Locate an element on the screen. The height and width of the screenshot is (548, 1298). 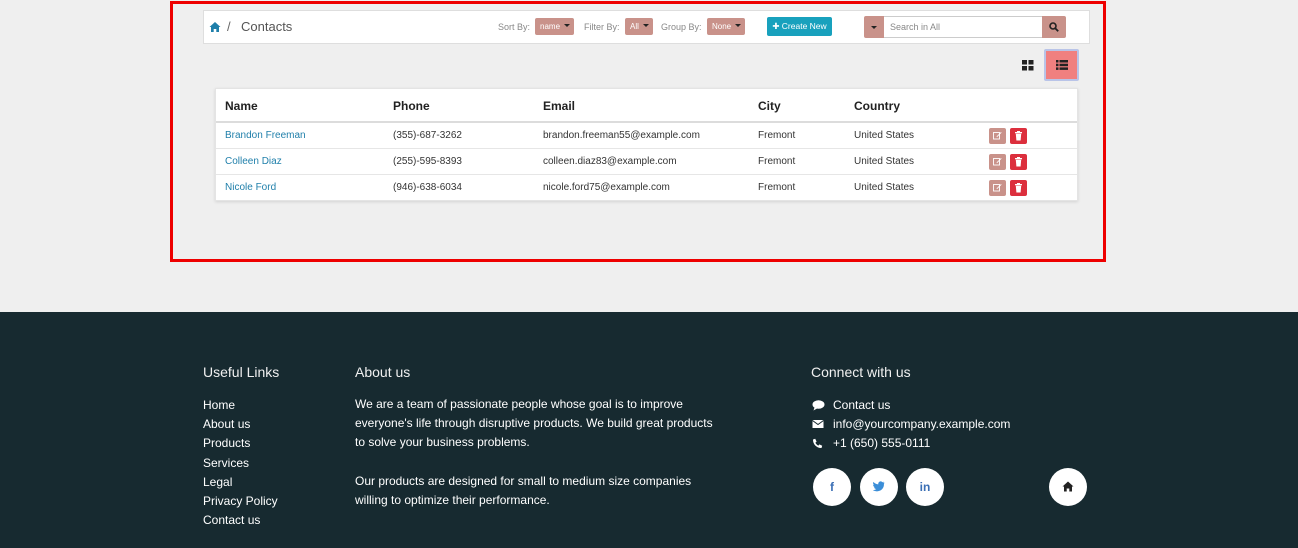
twitter-button is located at coordinates (879, 487).